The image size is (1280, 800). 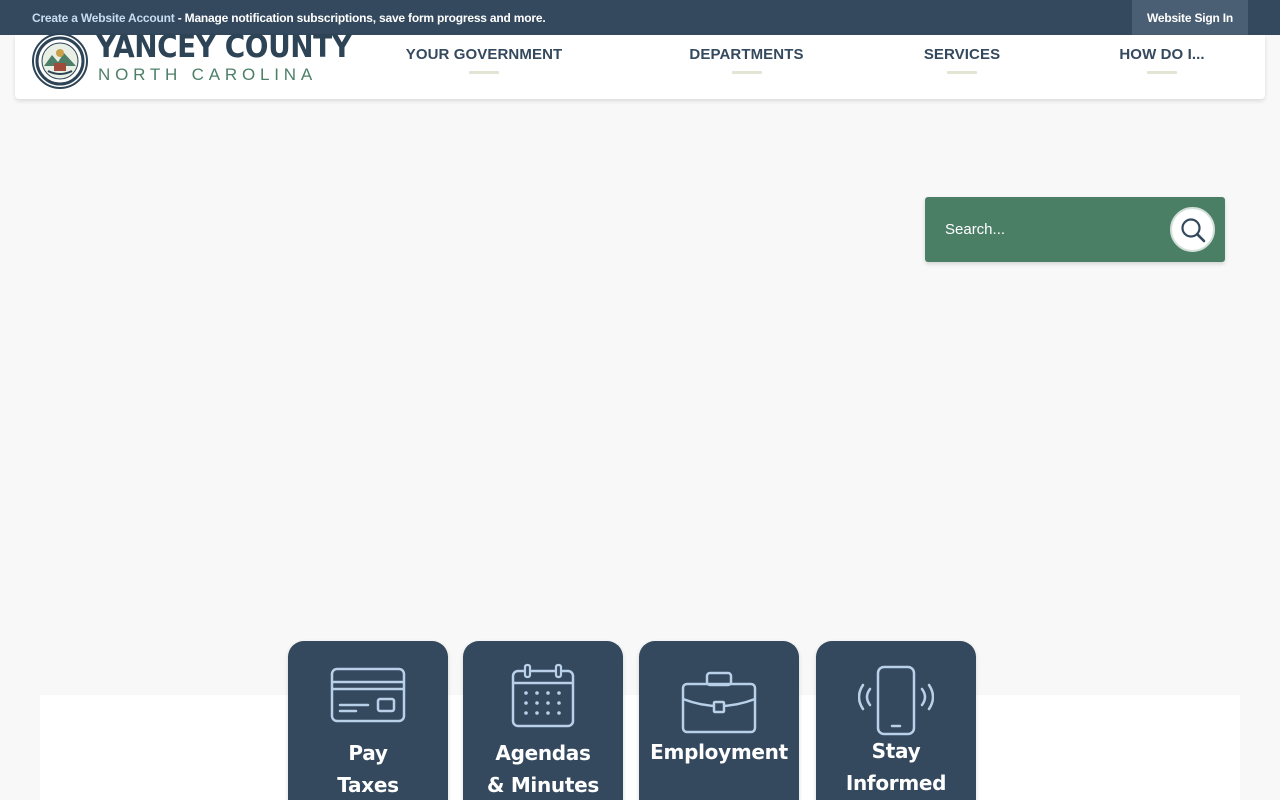 What do you see at coordinates (224, 47) in the screenshot?
I see `logo-title: YANCEY COUNTY` at bounding box center [224, 47].